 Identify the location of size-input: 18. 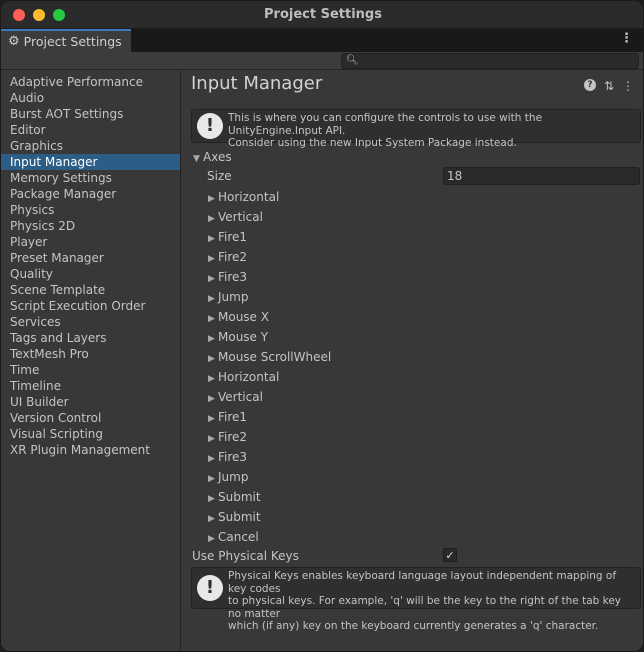
(541, 176).